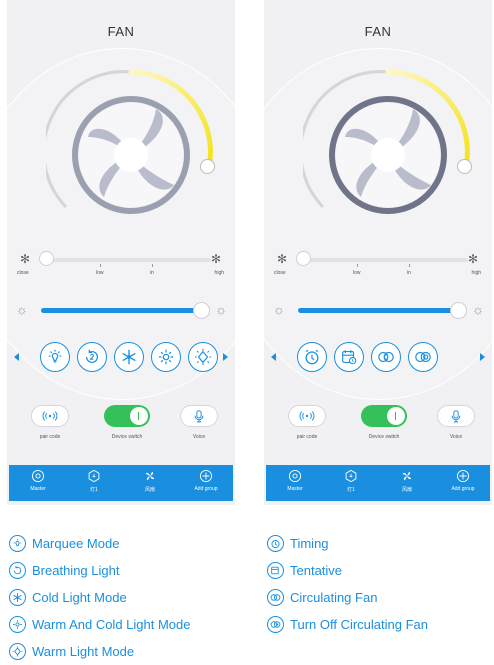 This screenshot has height=665, width=494. What do you see at coordinates (99, 543) in the screenshot?
I see `legend-item: Marquee Mode` at bounding box center [99, 543].